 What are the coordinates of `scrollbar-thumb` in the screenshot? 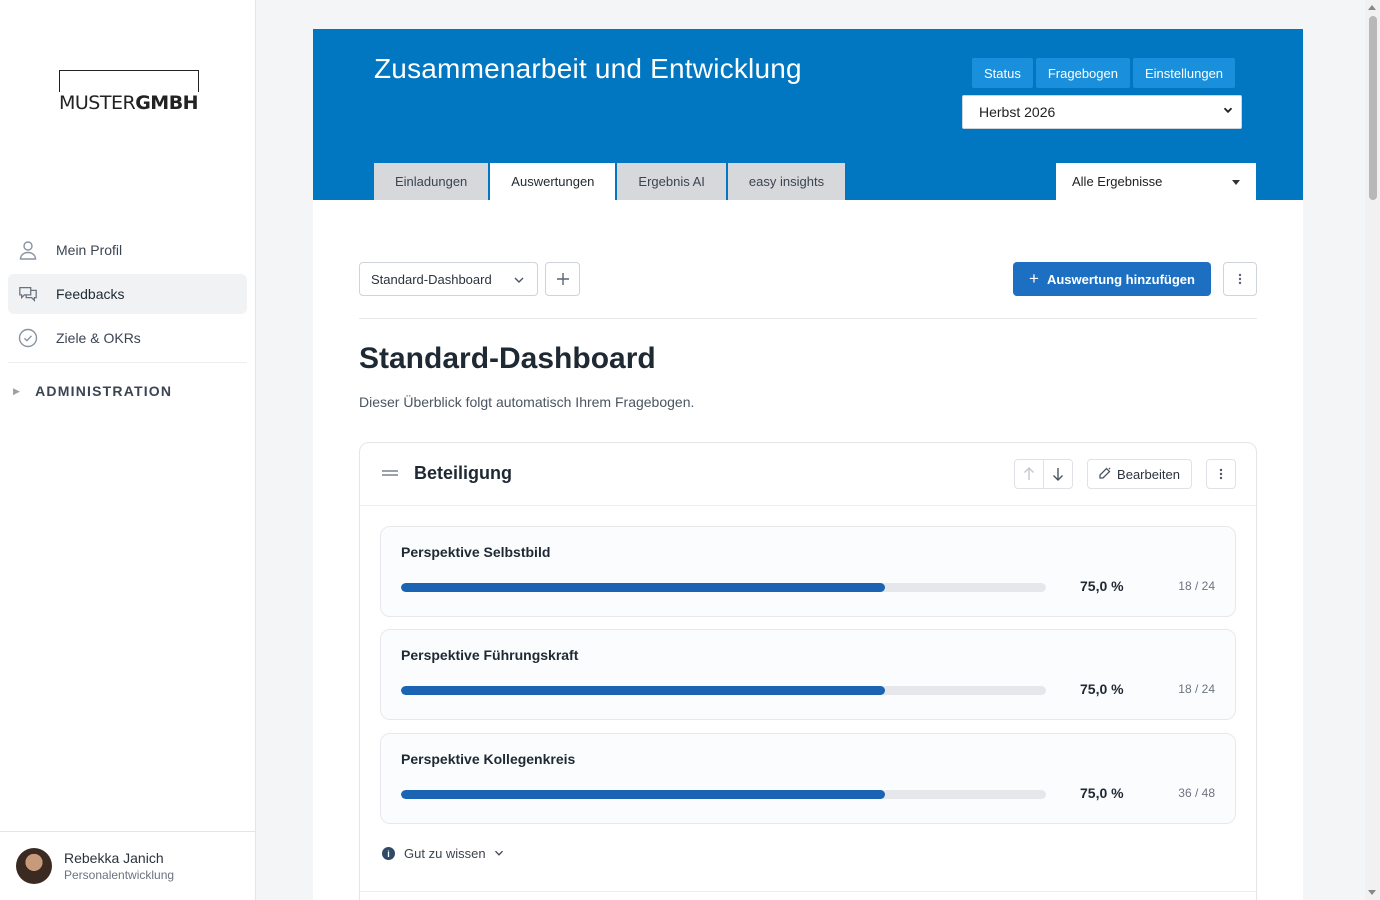 It's located at (1373, 108).